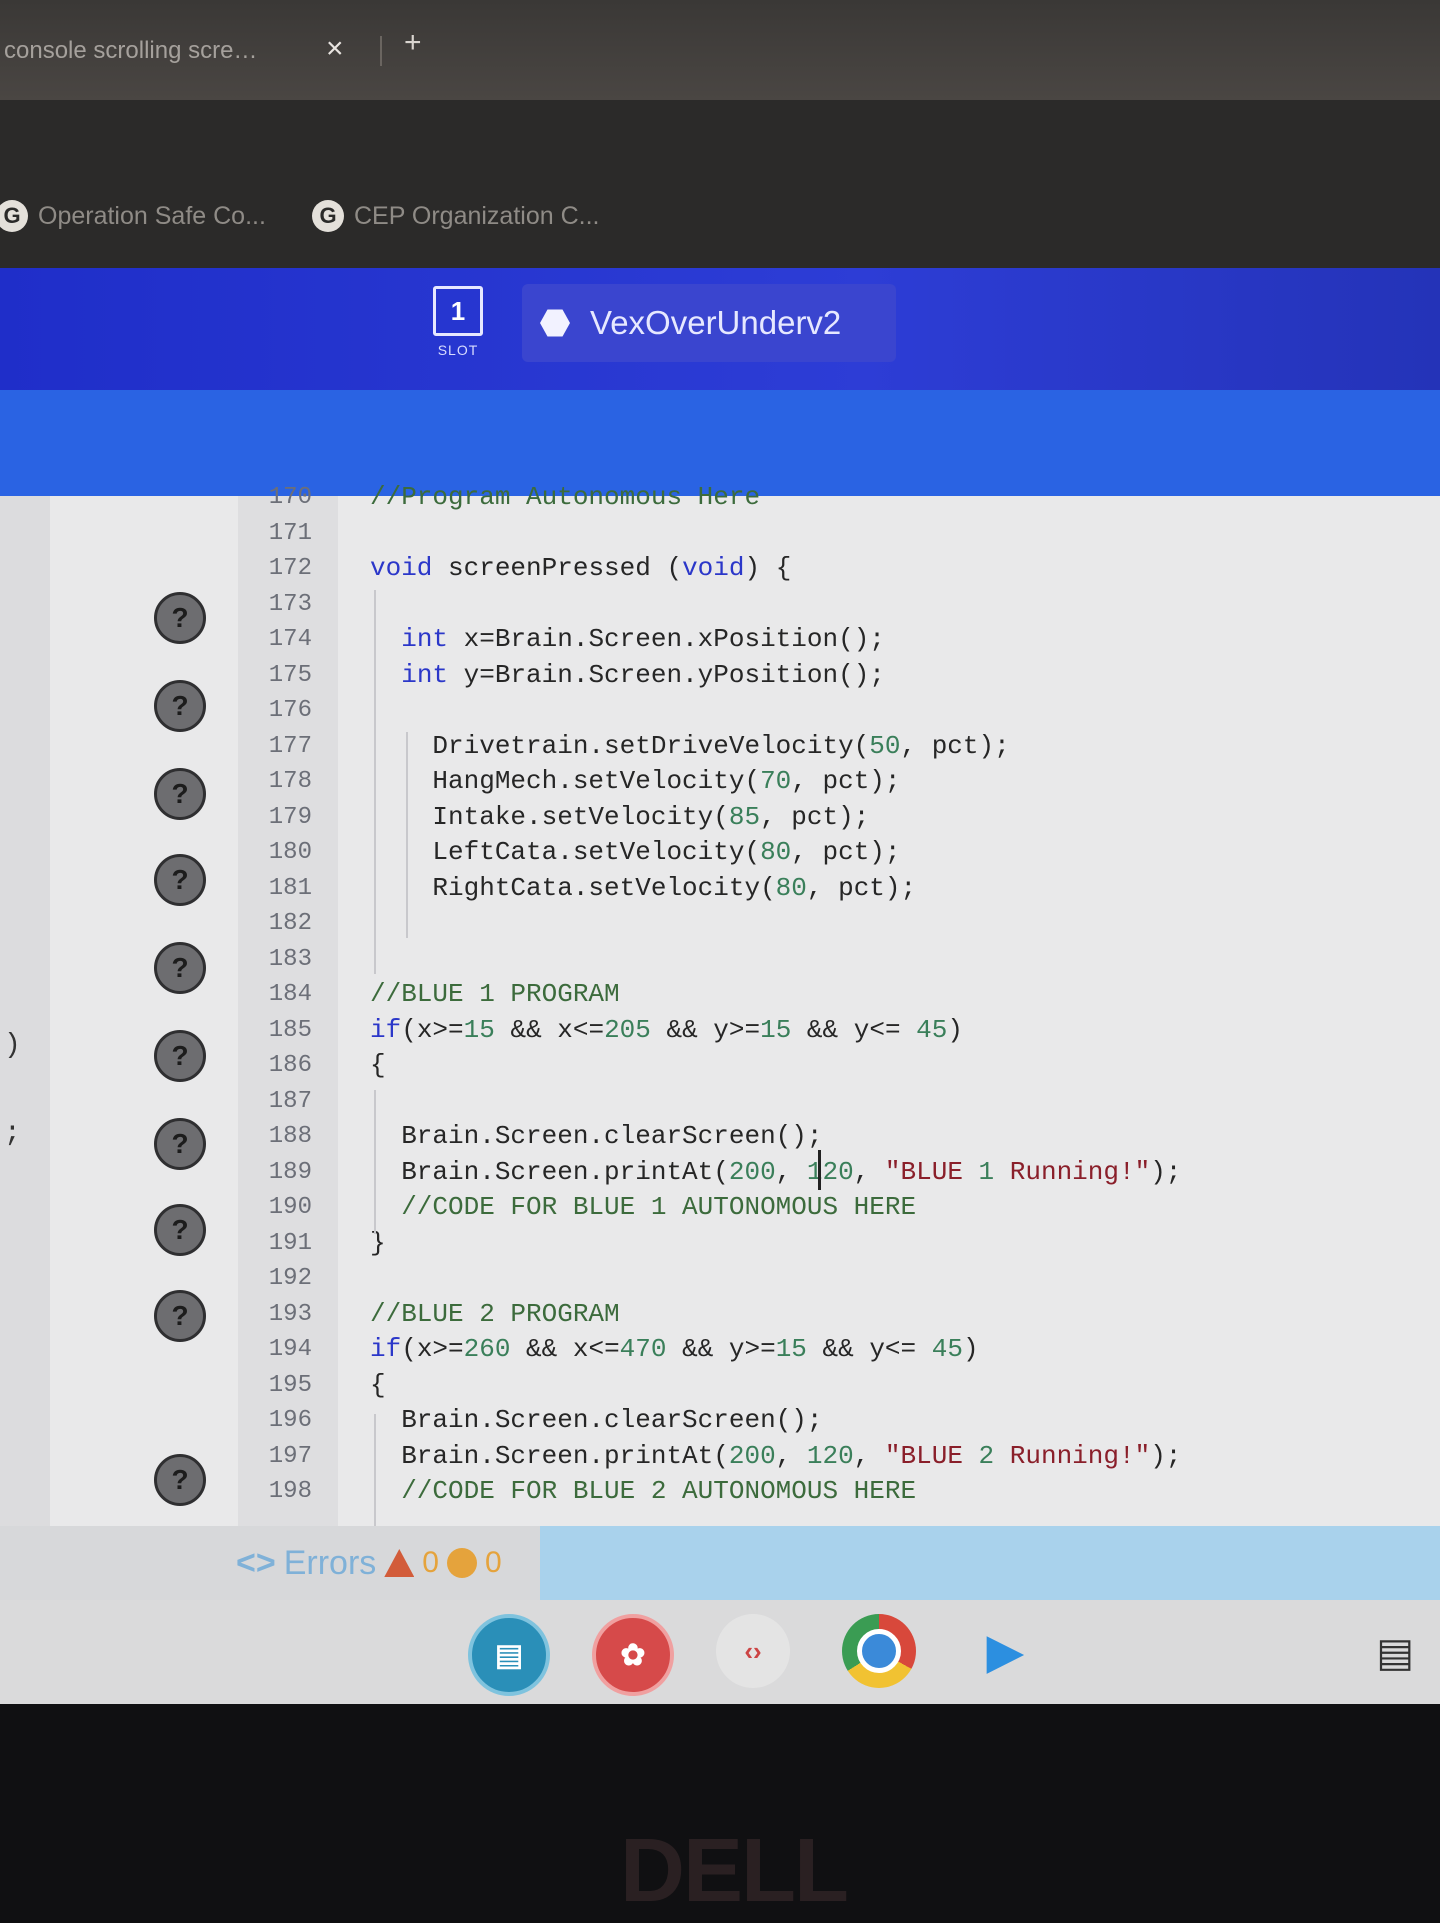  What do you see at coordinates (290, 959) in the screenshot?
I see `line-number: 183` at bounding box center [290, 959].